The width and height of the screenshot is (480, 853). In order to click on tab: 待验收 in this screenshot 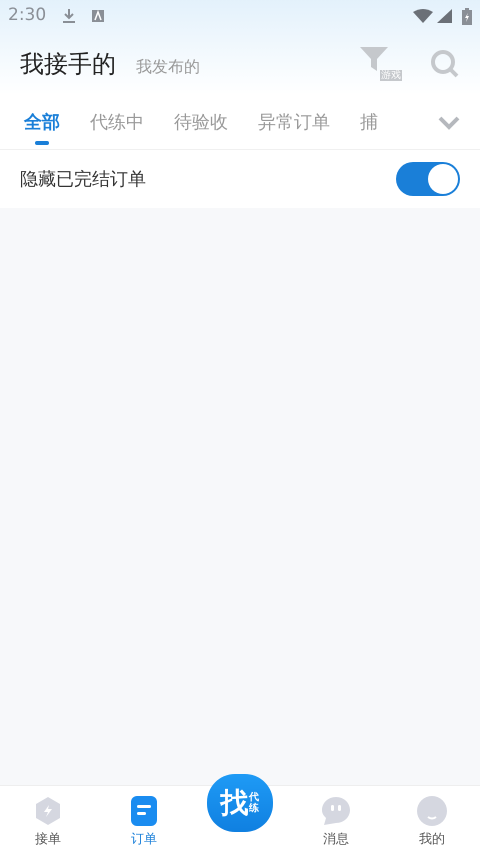, I will do `click(201, 122)`.